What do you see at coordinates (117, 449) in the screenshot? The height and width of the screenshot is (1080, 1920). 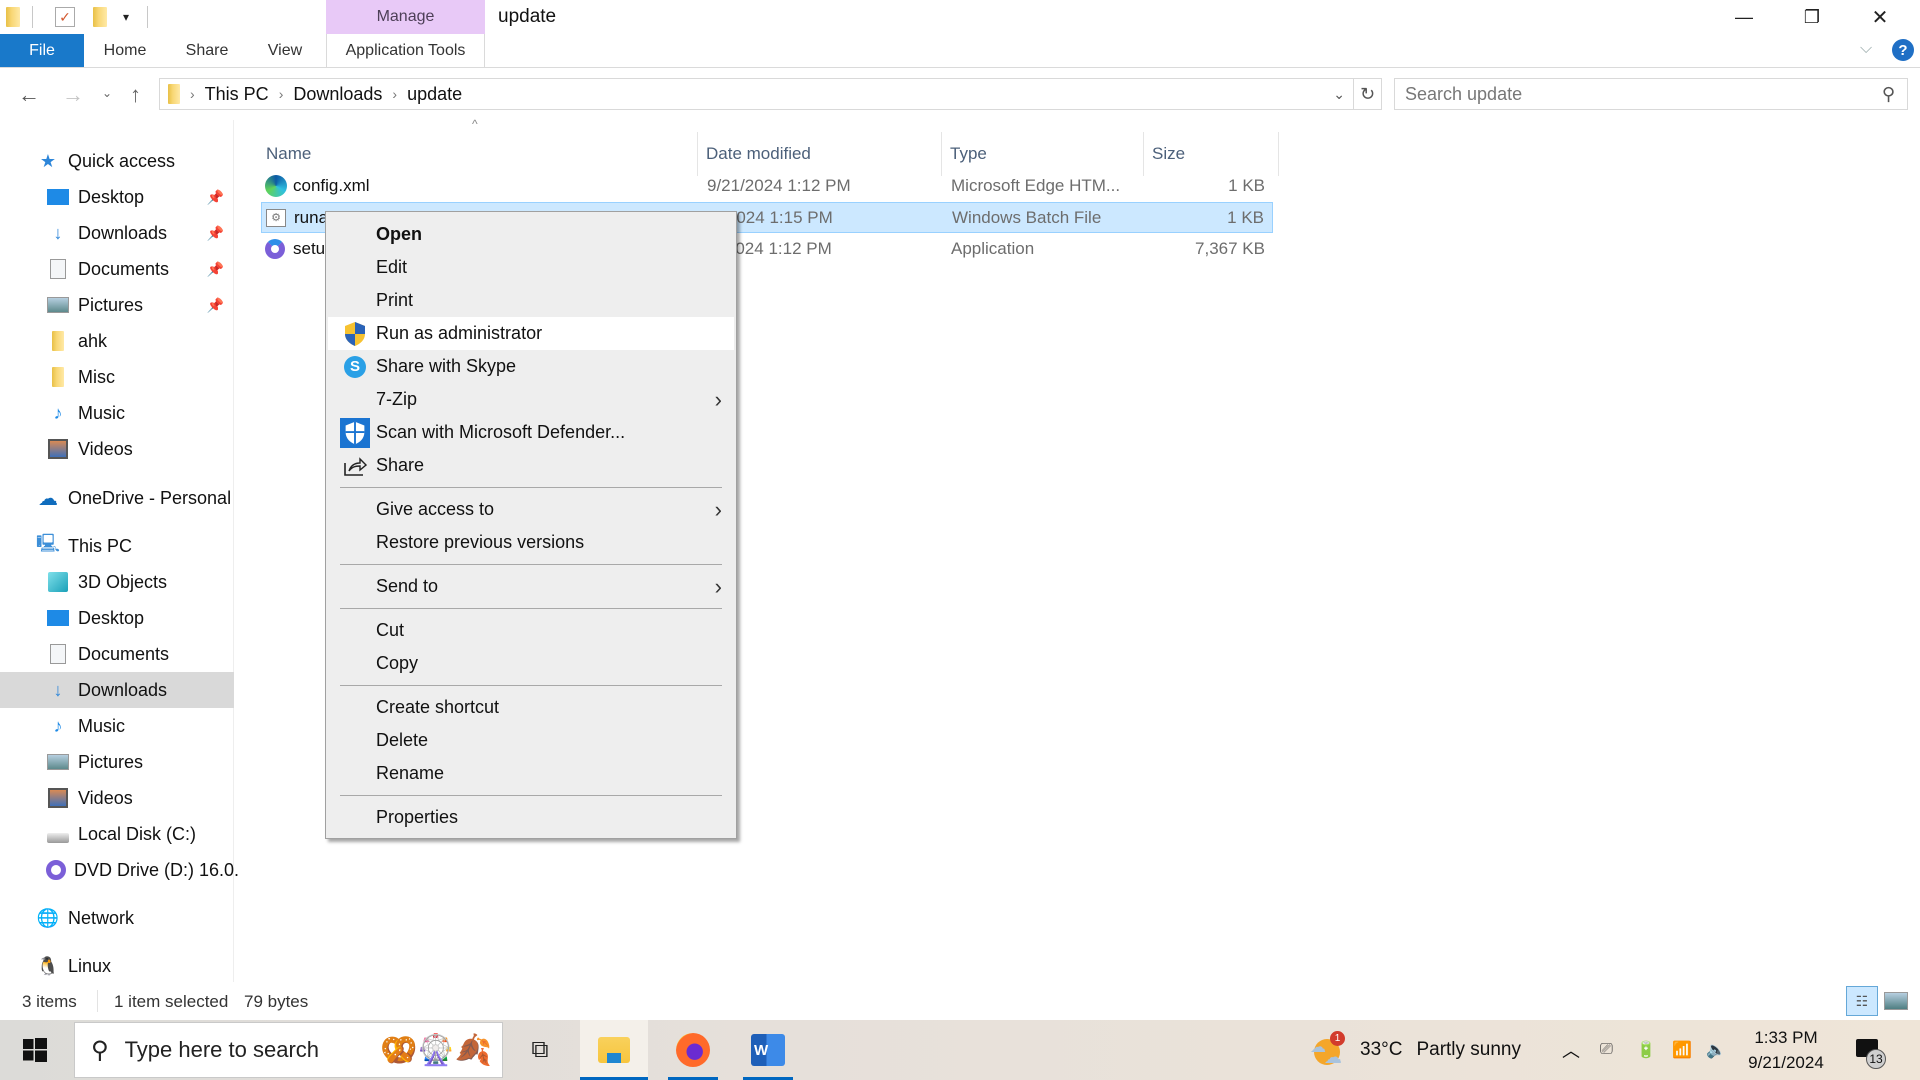 I see `sidebar-item-videos: Videos` at bounding box center [117, 449].